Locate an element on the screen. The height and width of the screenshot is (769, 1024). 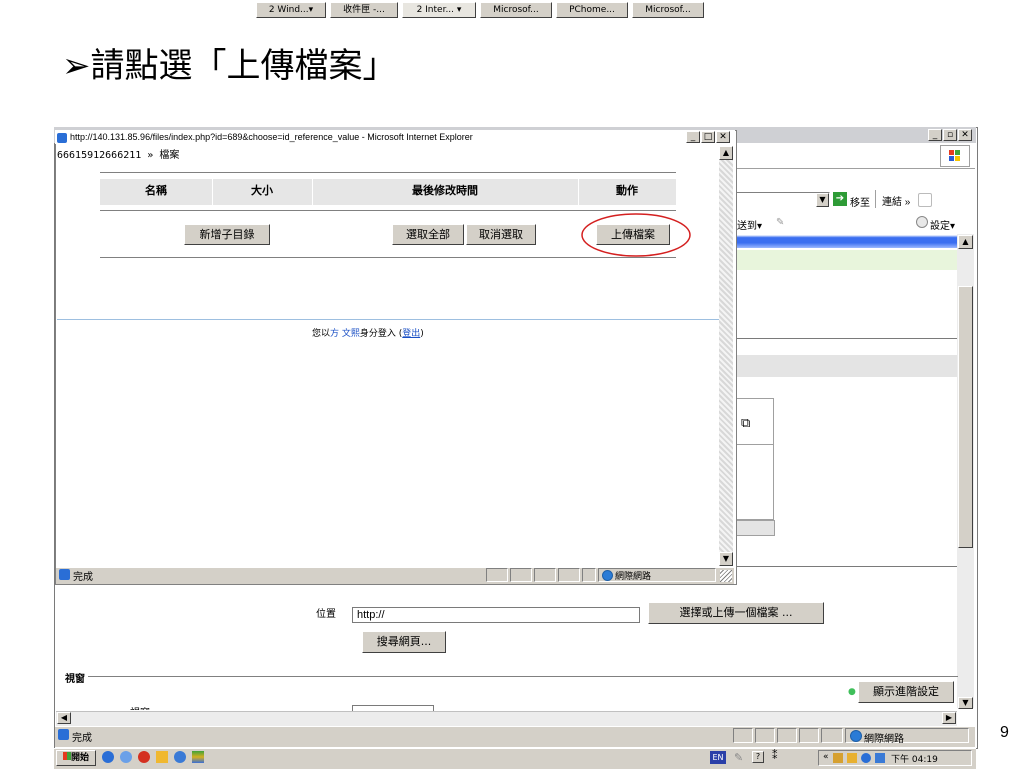
quicklaunch-outlook-icon is located at coordinates (162, 757).